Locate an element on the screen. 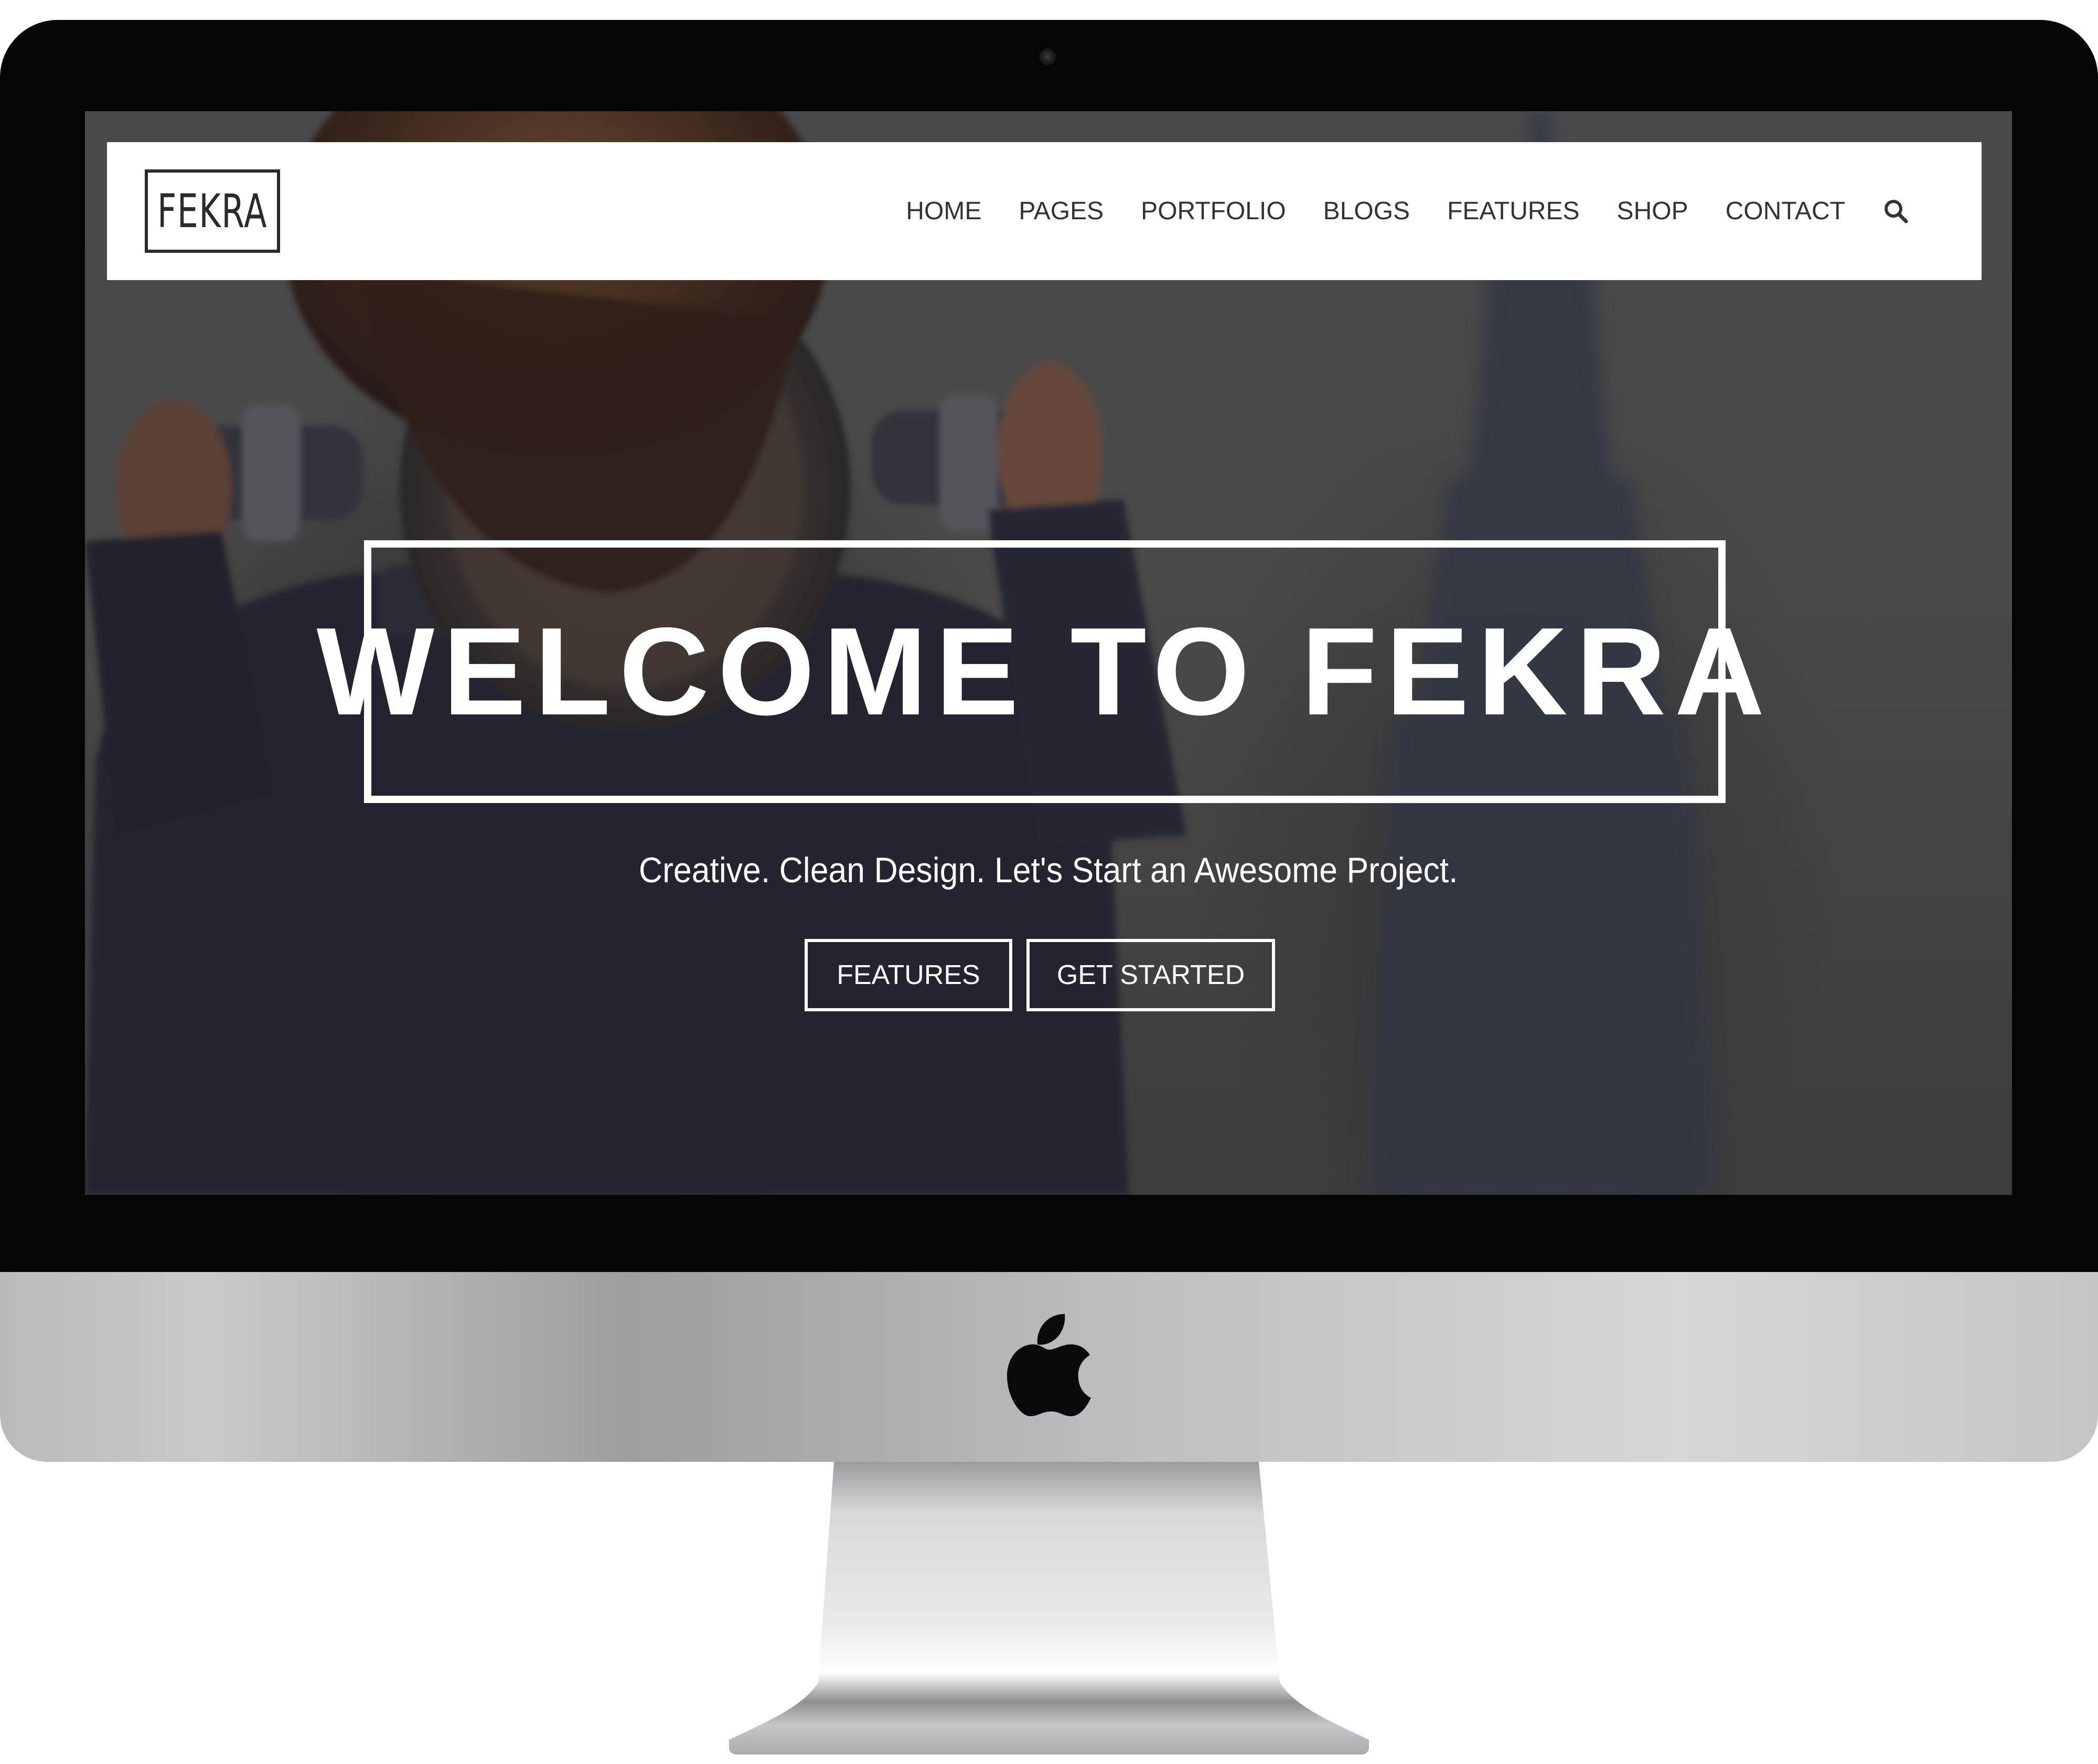  nav-item-home: HOME is located at coordinates (943, 211).